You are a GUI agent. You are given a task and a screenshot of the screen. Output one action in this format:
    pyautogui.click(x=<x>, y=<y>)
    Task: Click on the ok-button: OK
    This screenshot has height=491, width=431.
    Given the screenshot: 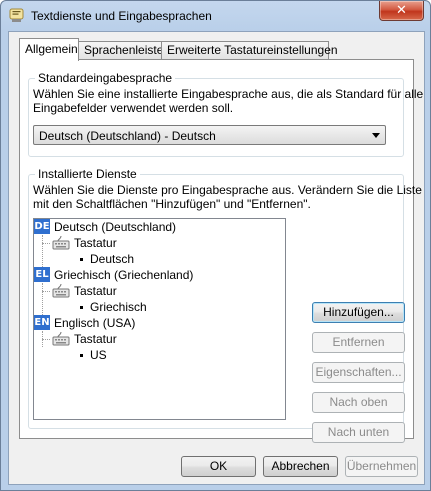 What is the action you would take?
    pyautogui.click(x=218, y=466)
    